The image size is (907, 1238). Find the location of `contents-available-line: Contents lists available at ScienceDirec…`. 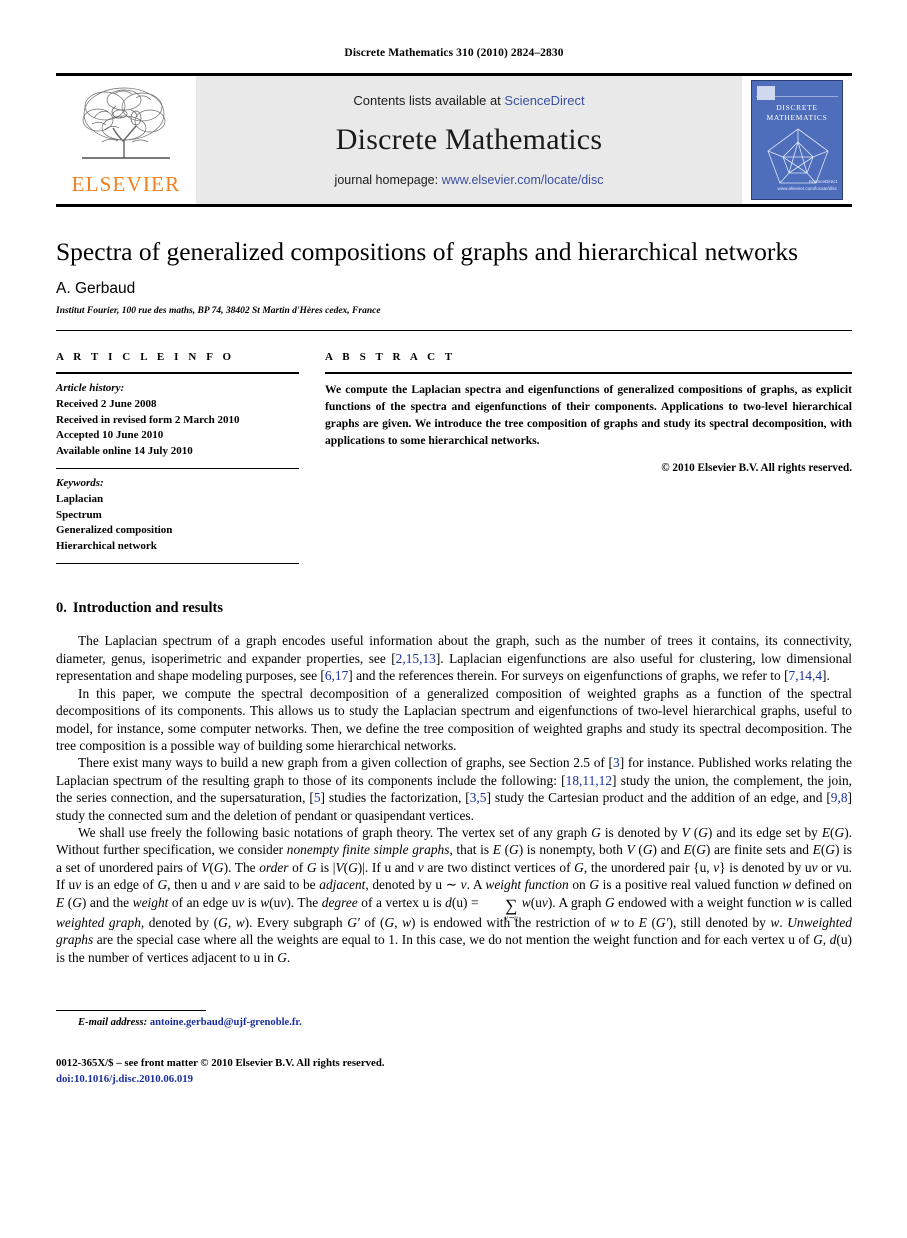

contents-available-line: Contents lists available at ScienceDirec… is located at coordinates (468, 100).